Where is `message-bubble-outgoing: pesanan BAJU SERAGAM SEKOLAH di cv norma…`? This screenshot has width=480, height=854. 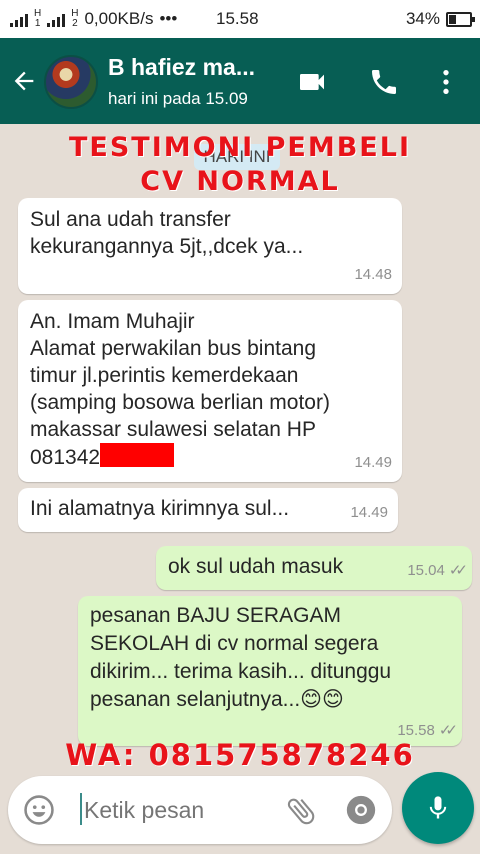 message-bubble-outgoing: pesanan BAJU SERAGAM SEKOLAH di cv norma… is located at coordinates (270, 671).